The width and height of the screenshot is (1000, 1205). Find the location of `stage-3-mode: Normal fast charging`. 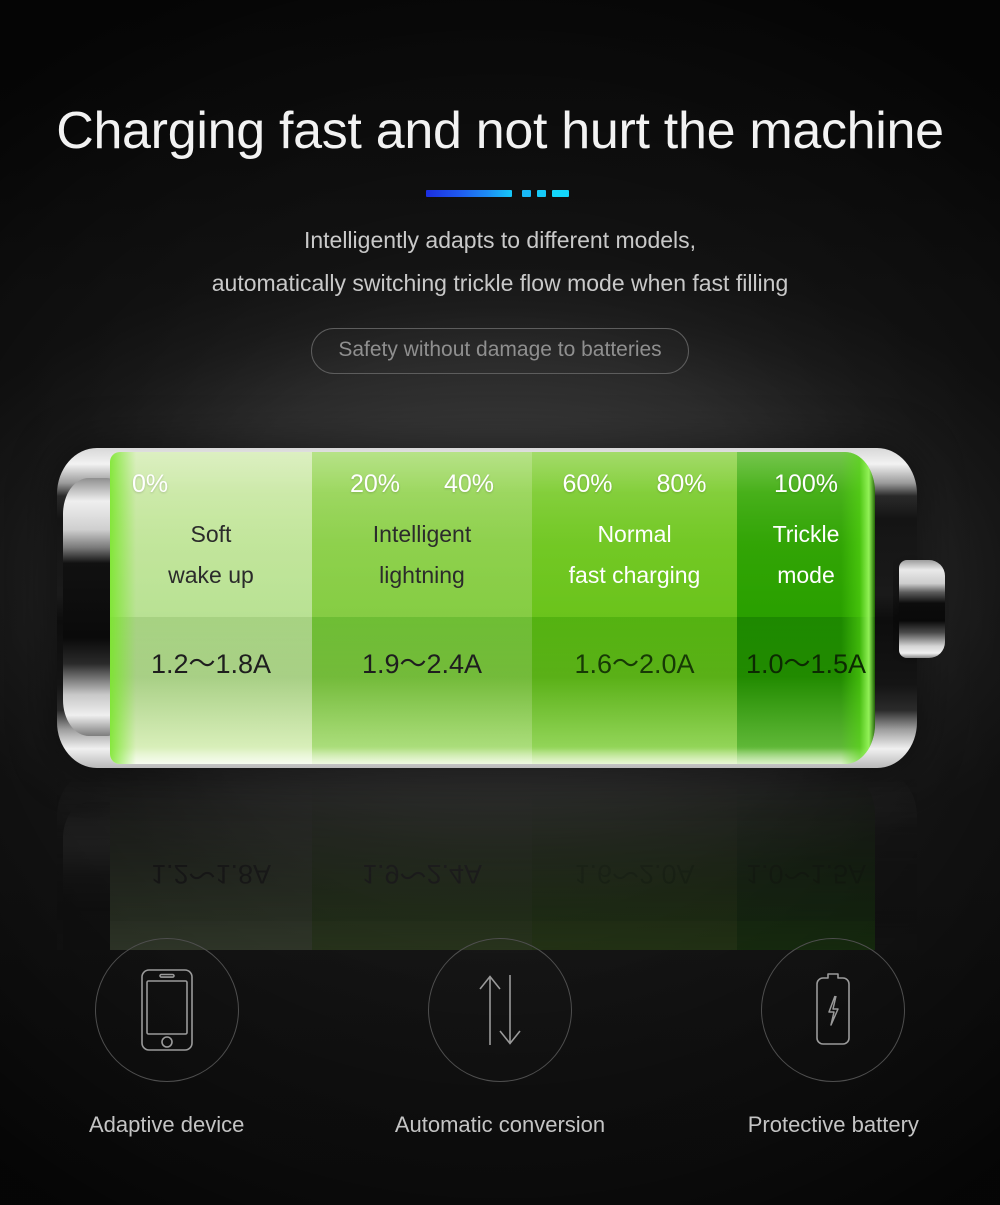

stage-3-mode: Normal fast charging is located at coordinates (634, 555).